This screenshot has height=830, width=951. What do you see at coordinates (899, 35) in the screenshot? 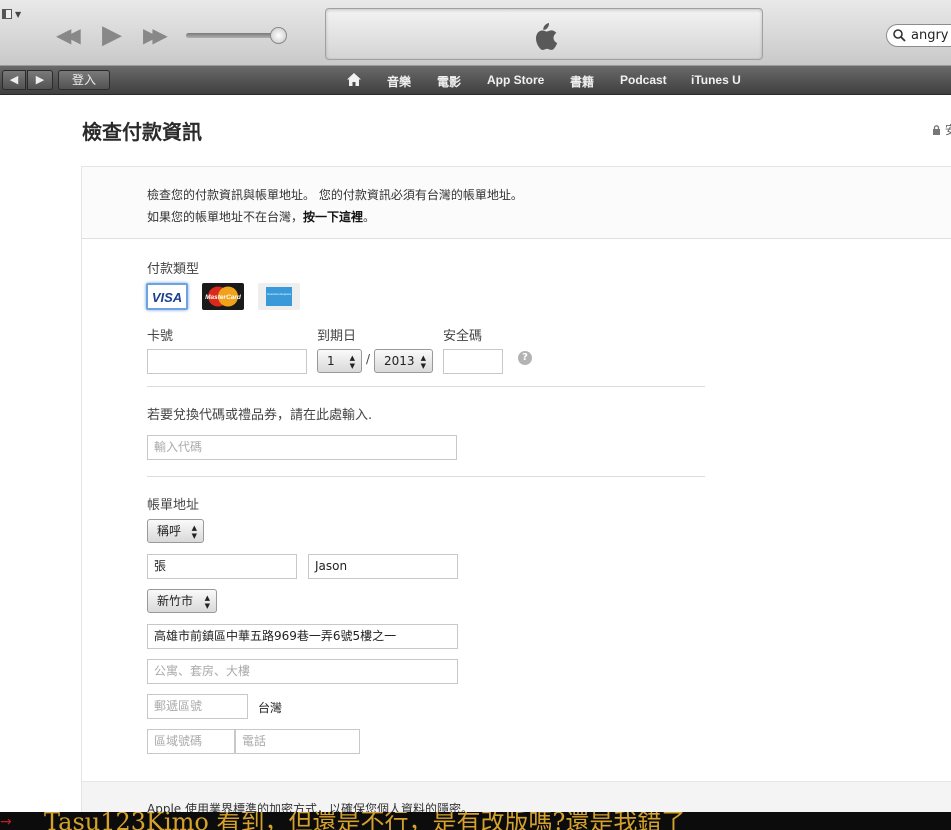
I see `search-icon` at bounding box center [899, 35].